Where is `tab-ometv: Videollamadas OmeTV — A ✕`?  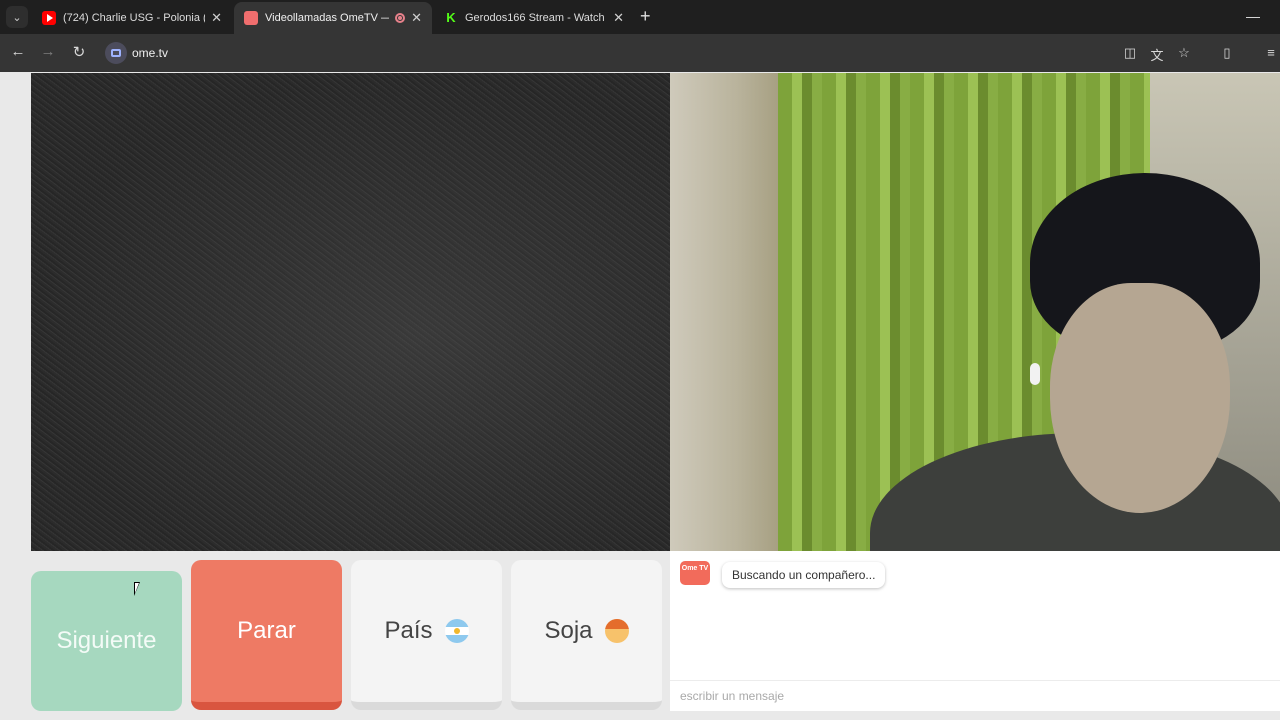
tab-ometv: Videollamadas OmeTV — A ✕ is located at coordinates (333, 18).